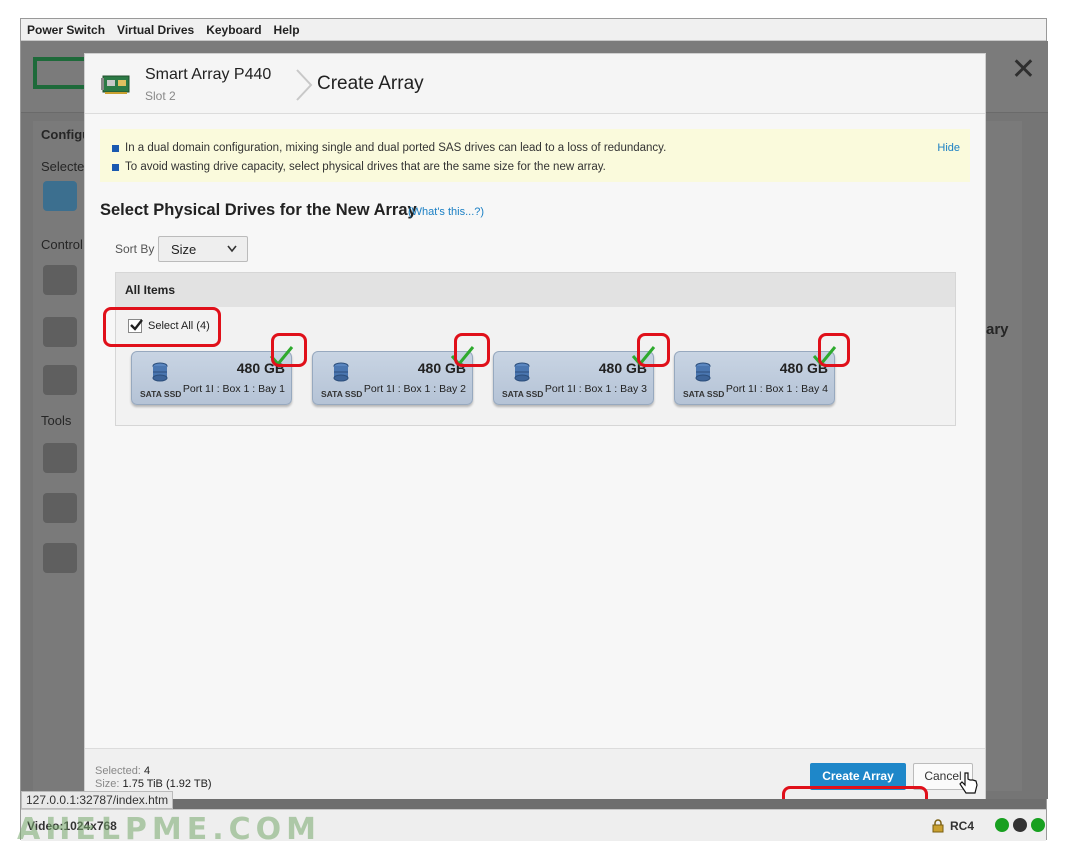 The height and width of the screenshot is (857, 1067). Describe the element at coordinates (147, 771) in the screenshot. I see `selected-count: 4` at that location.